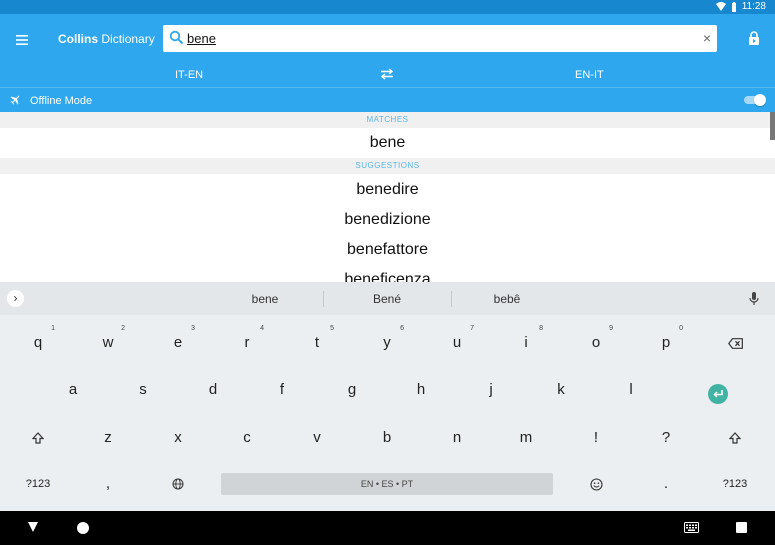 The width and height of the screenshot is (775, 545). I want to click on swap-languages-button, so click(387, 75).